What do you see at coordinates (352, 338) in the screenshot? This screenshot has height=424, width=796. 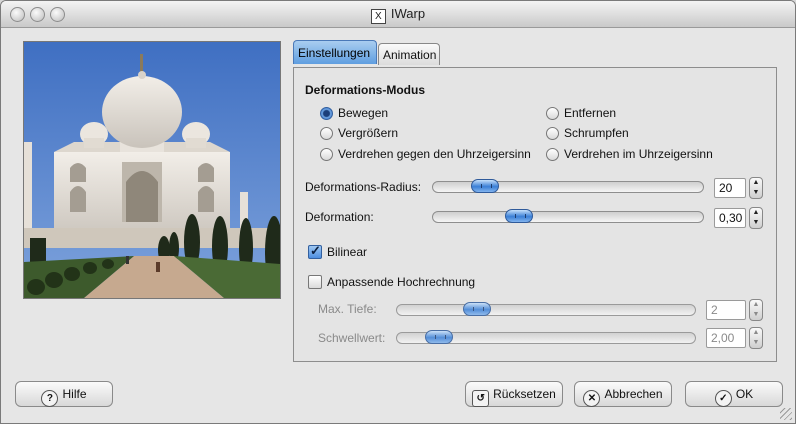 I see `threshold-label: Schwellwert:` at bounding box center [352, 338].